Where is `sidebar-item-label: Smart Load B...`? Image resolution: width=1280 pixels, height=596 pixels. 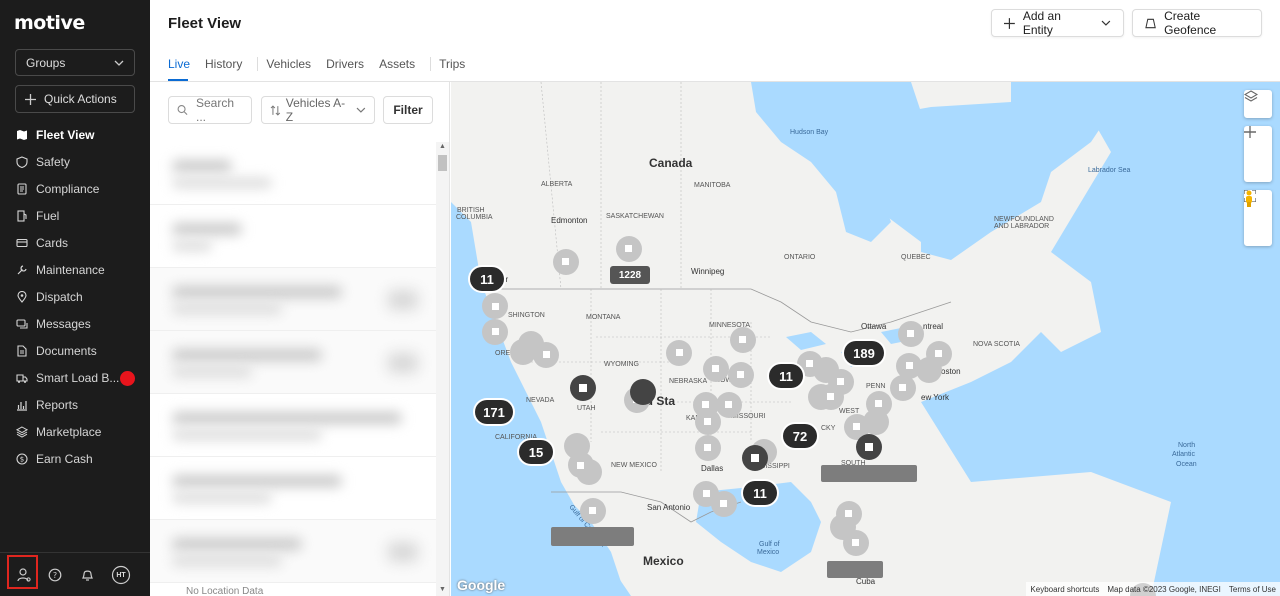
sidebar-item-label: Smart Load B... is located at coordinates (78, 377).